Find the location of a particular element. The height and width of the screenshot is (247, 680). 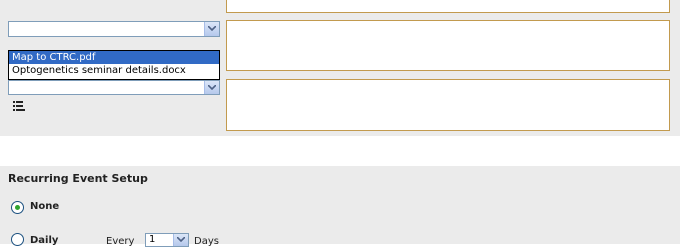

interval-value: 1 is located at coordinates (152, 239).